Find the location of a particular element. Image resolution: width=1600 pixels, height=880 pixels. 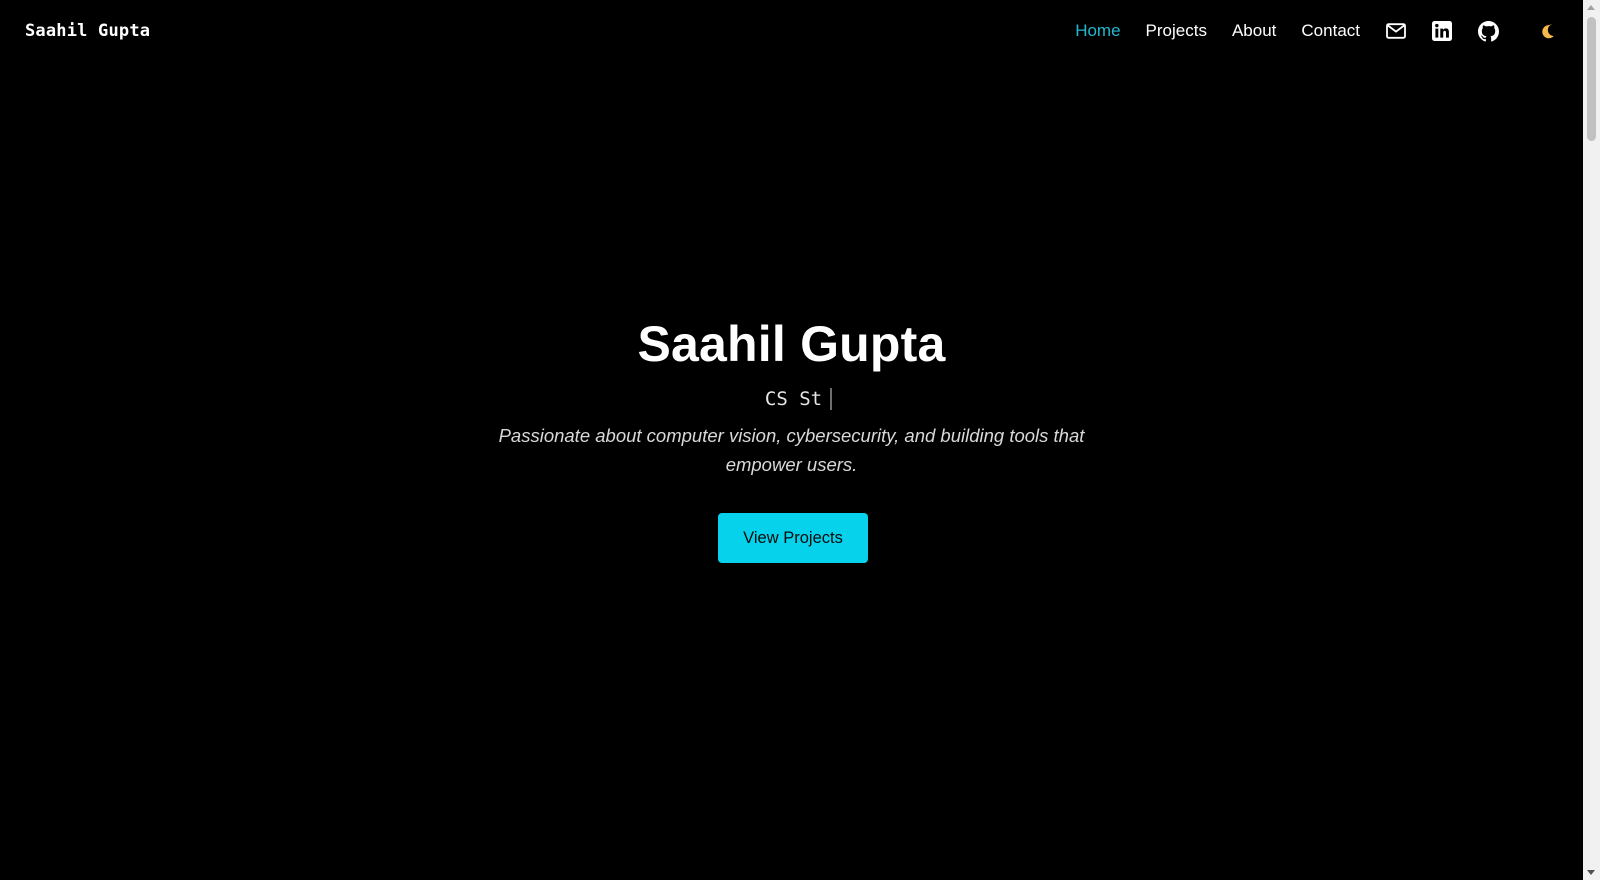

typing-caret is located at coordinates (831, 399).